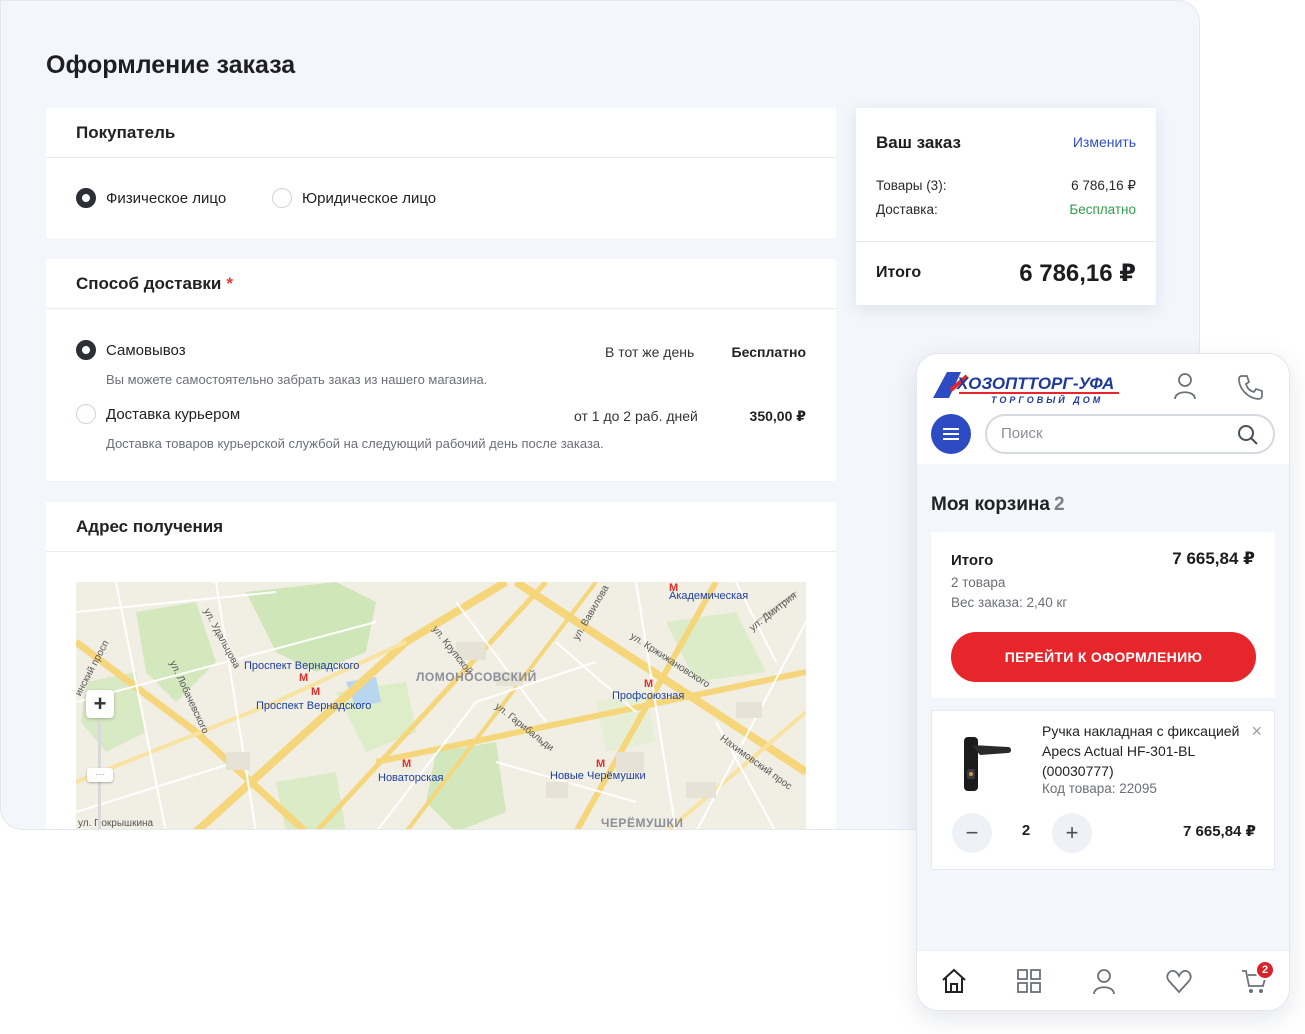  Describe the element at coordinates (768, 352) in the screenshot. I see `delivery-price: Бесплатно` at that location.